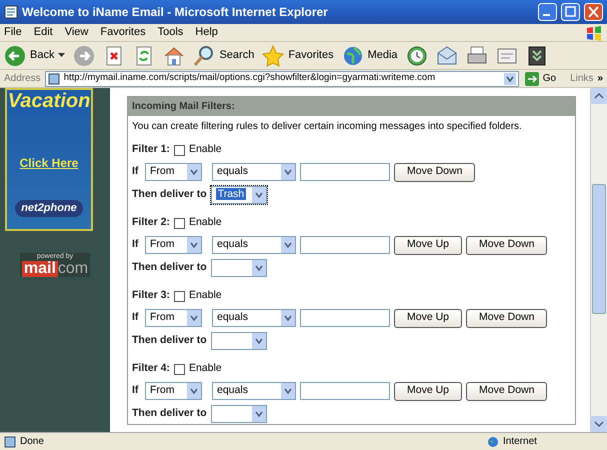  I want to click on ad-link: Click Here, so click(49, 163).